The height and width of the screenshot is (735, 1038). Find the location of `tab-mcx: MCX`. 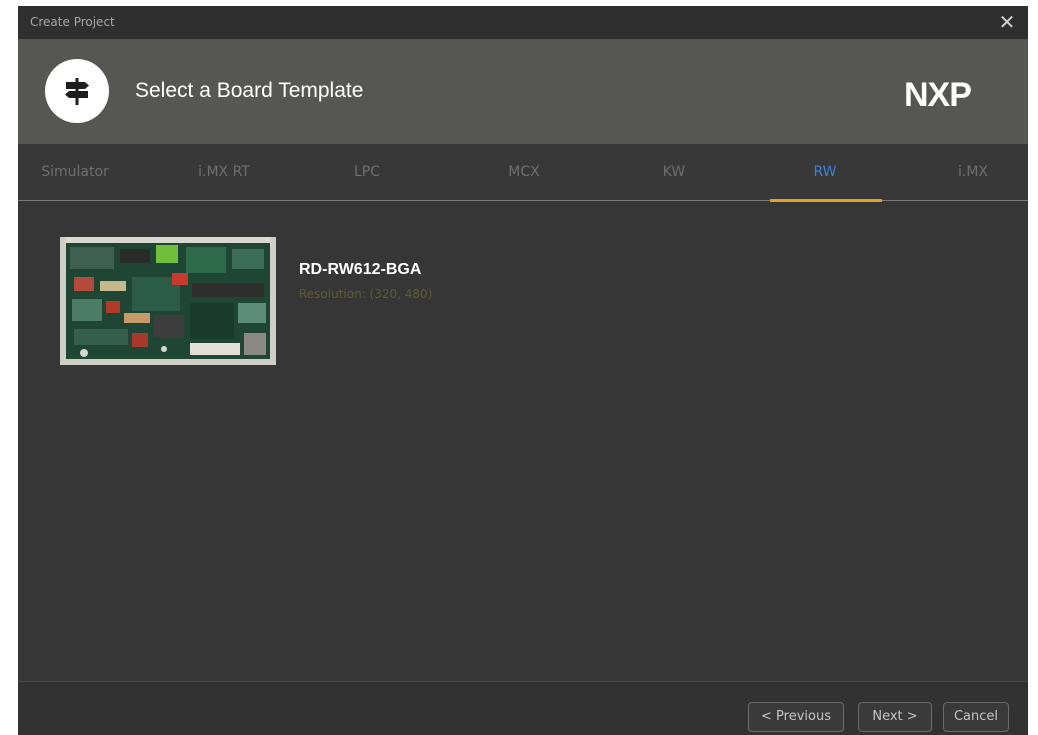

tab-mcx: MCX is located at coordinates (524, 172).